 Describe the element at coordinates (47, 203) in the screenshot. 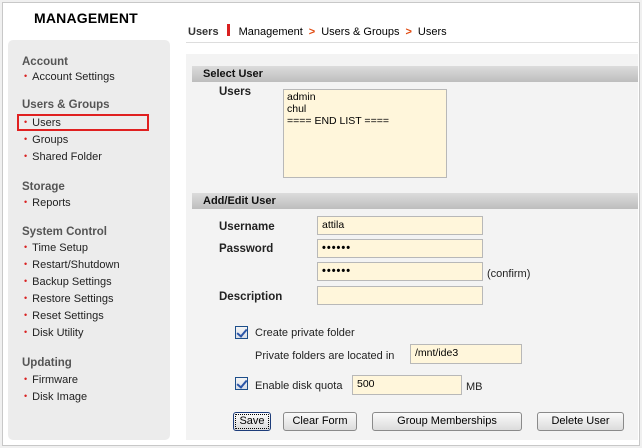

I see `sidebar-item-reports: • Reports` at that location.